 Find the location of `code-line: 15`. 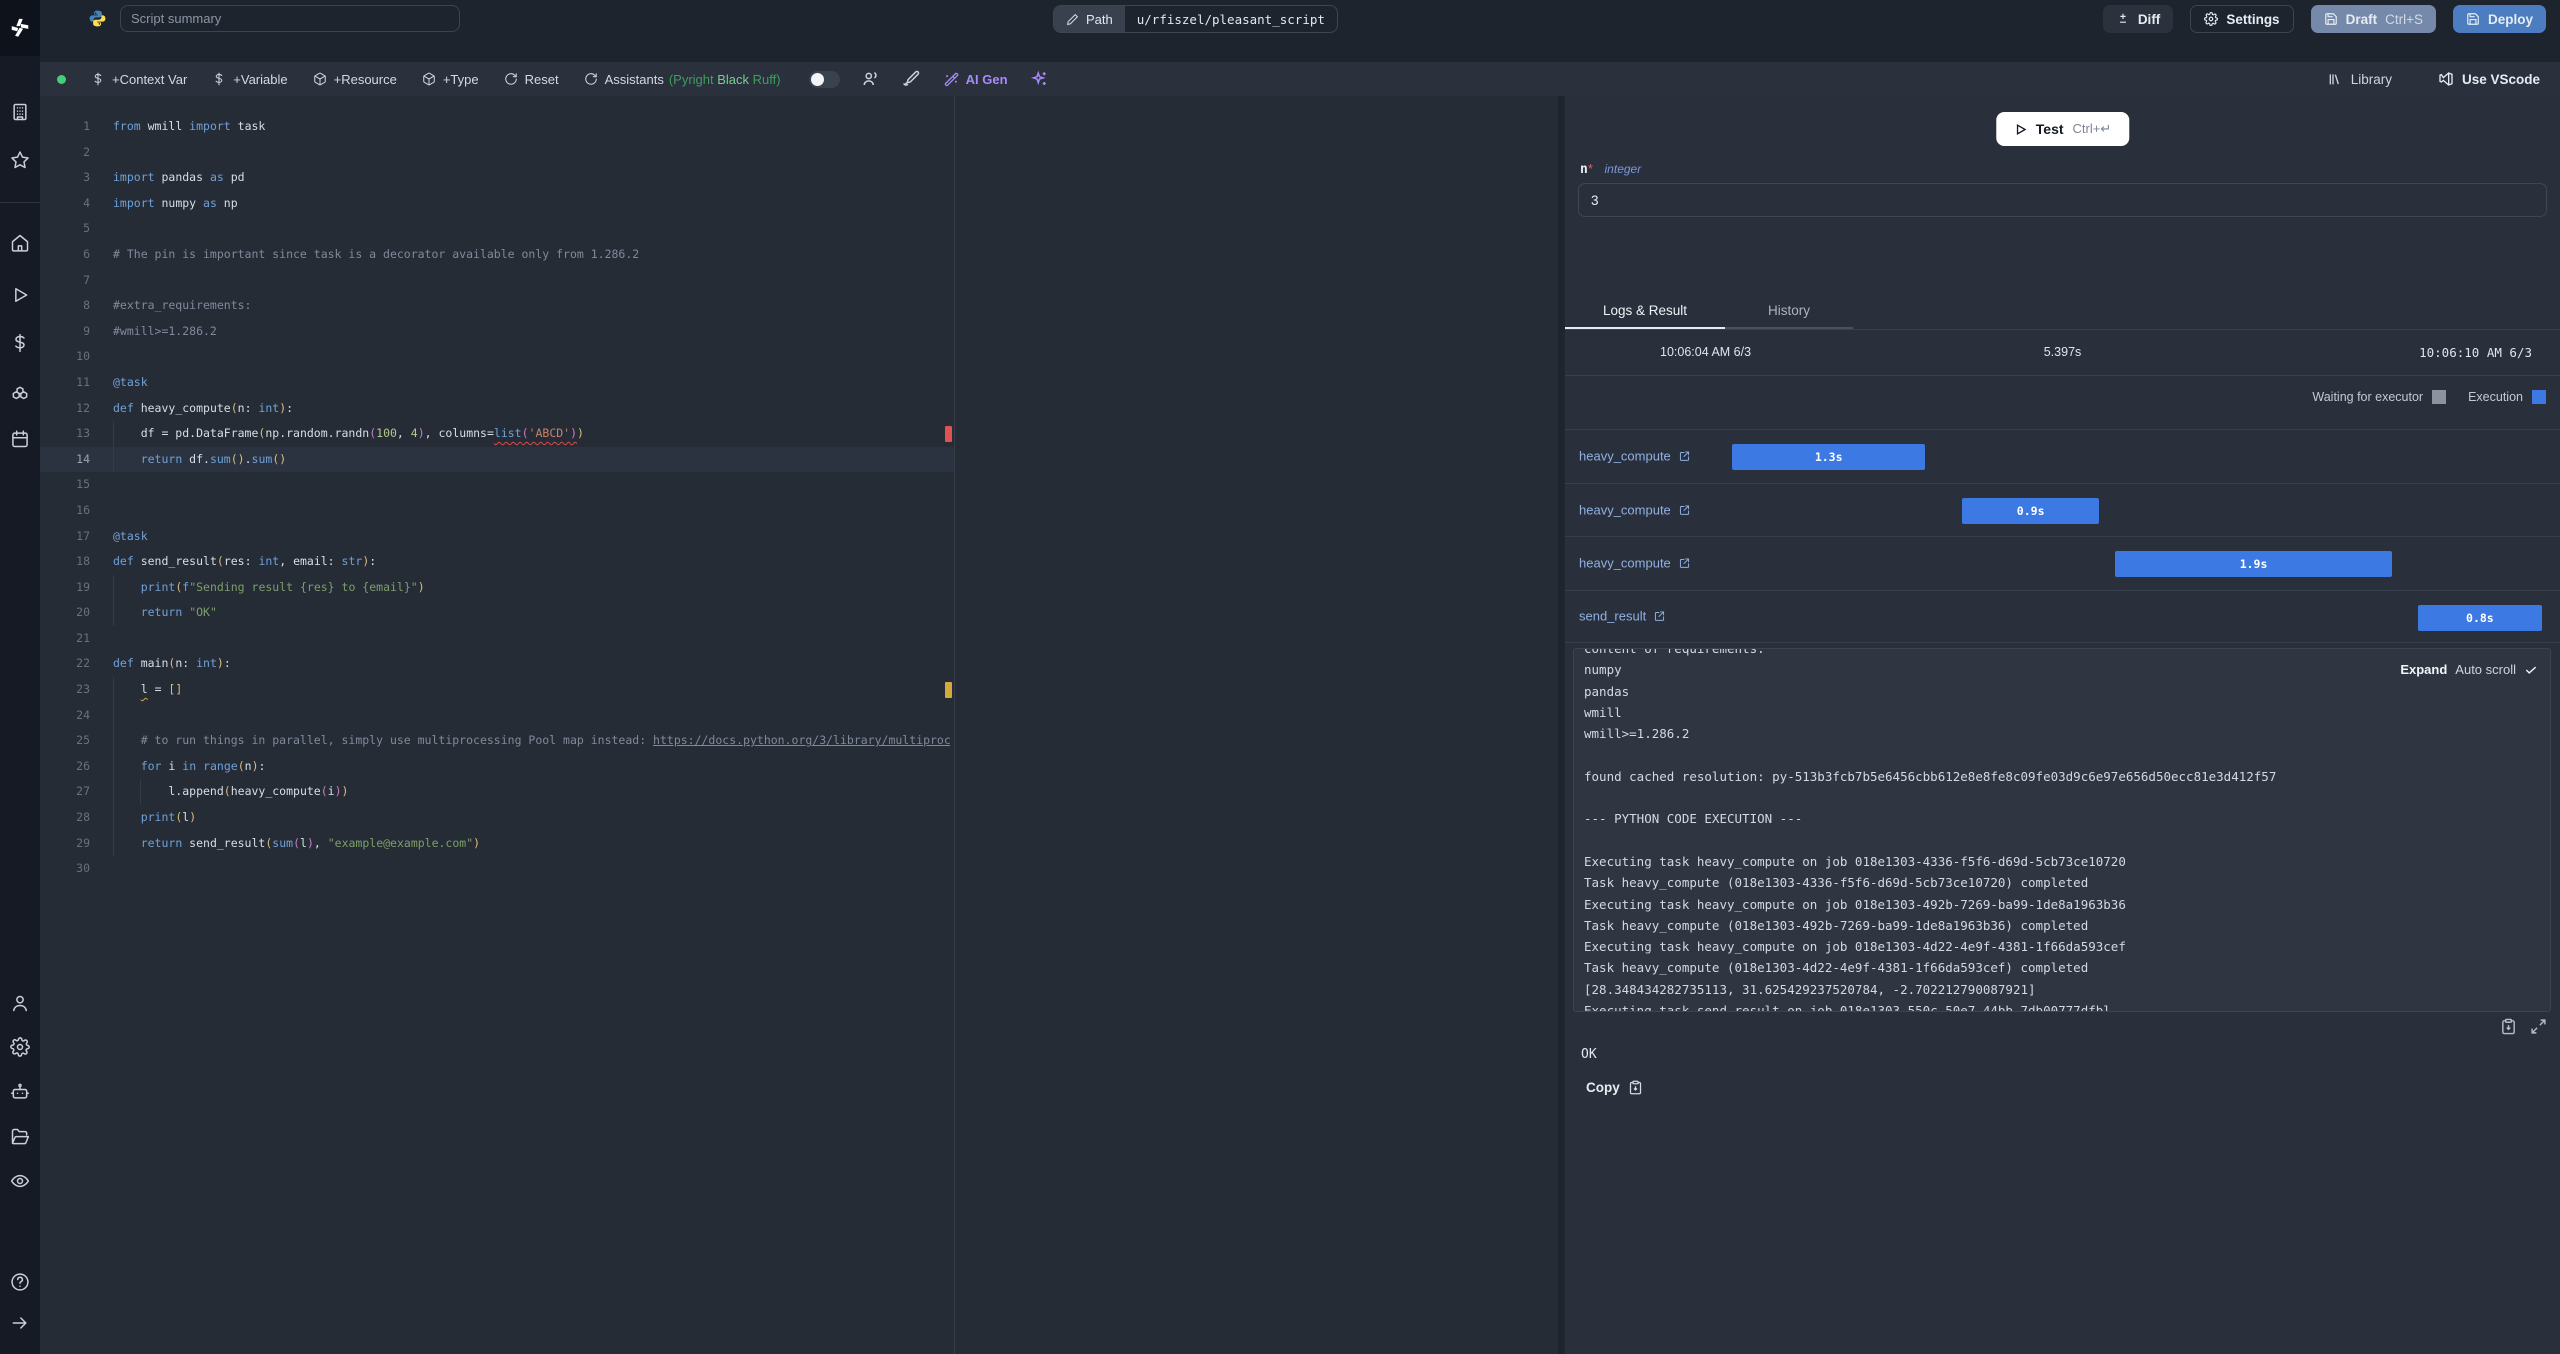

code-line: 15 is located at coordinates (497, 485).